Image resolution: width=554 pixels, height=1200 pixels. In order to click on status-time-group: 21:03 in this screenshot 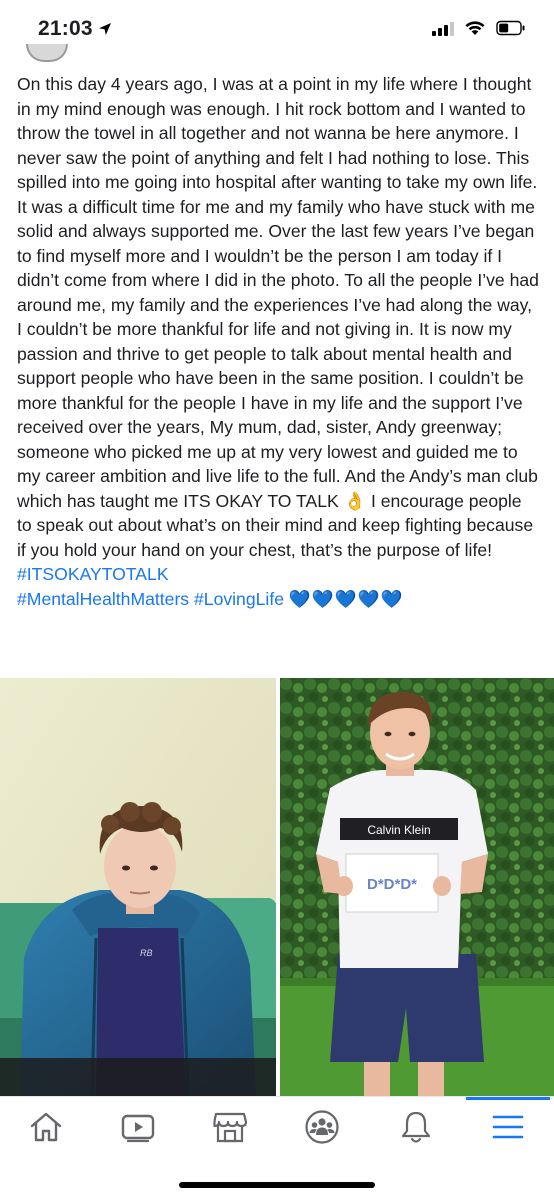, I will do `click(75, 29)`.